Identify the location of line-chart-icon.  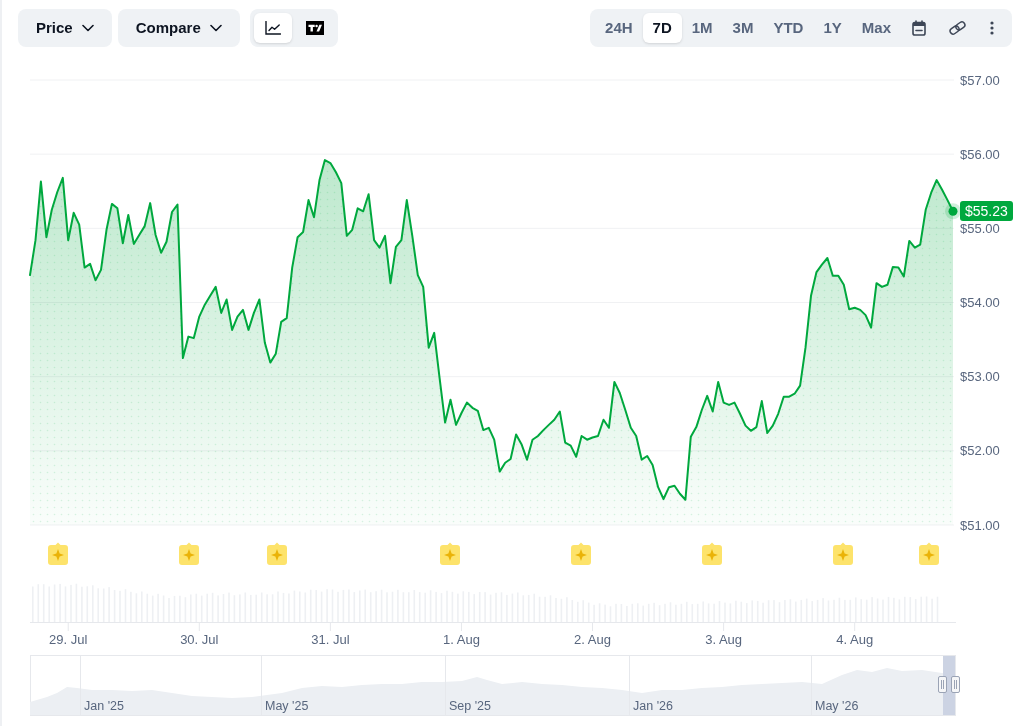
(272, 28).